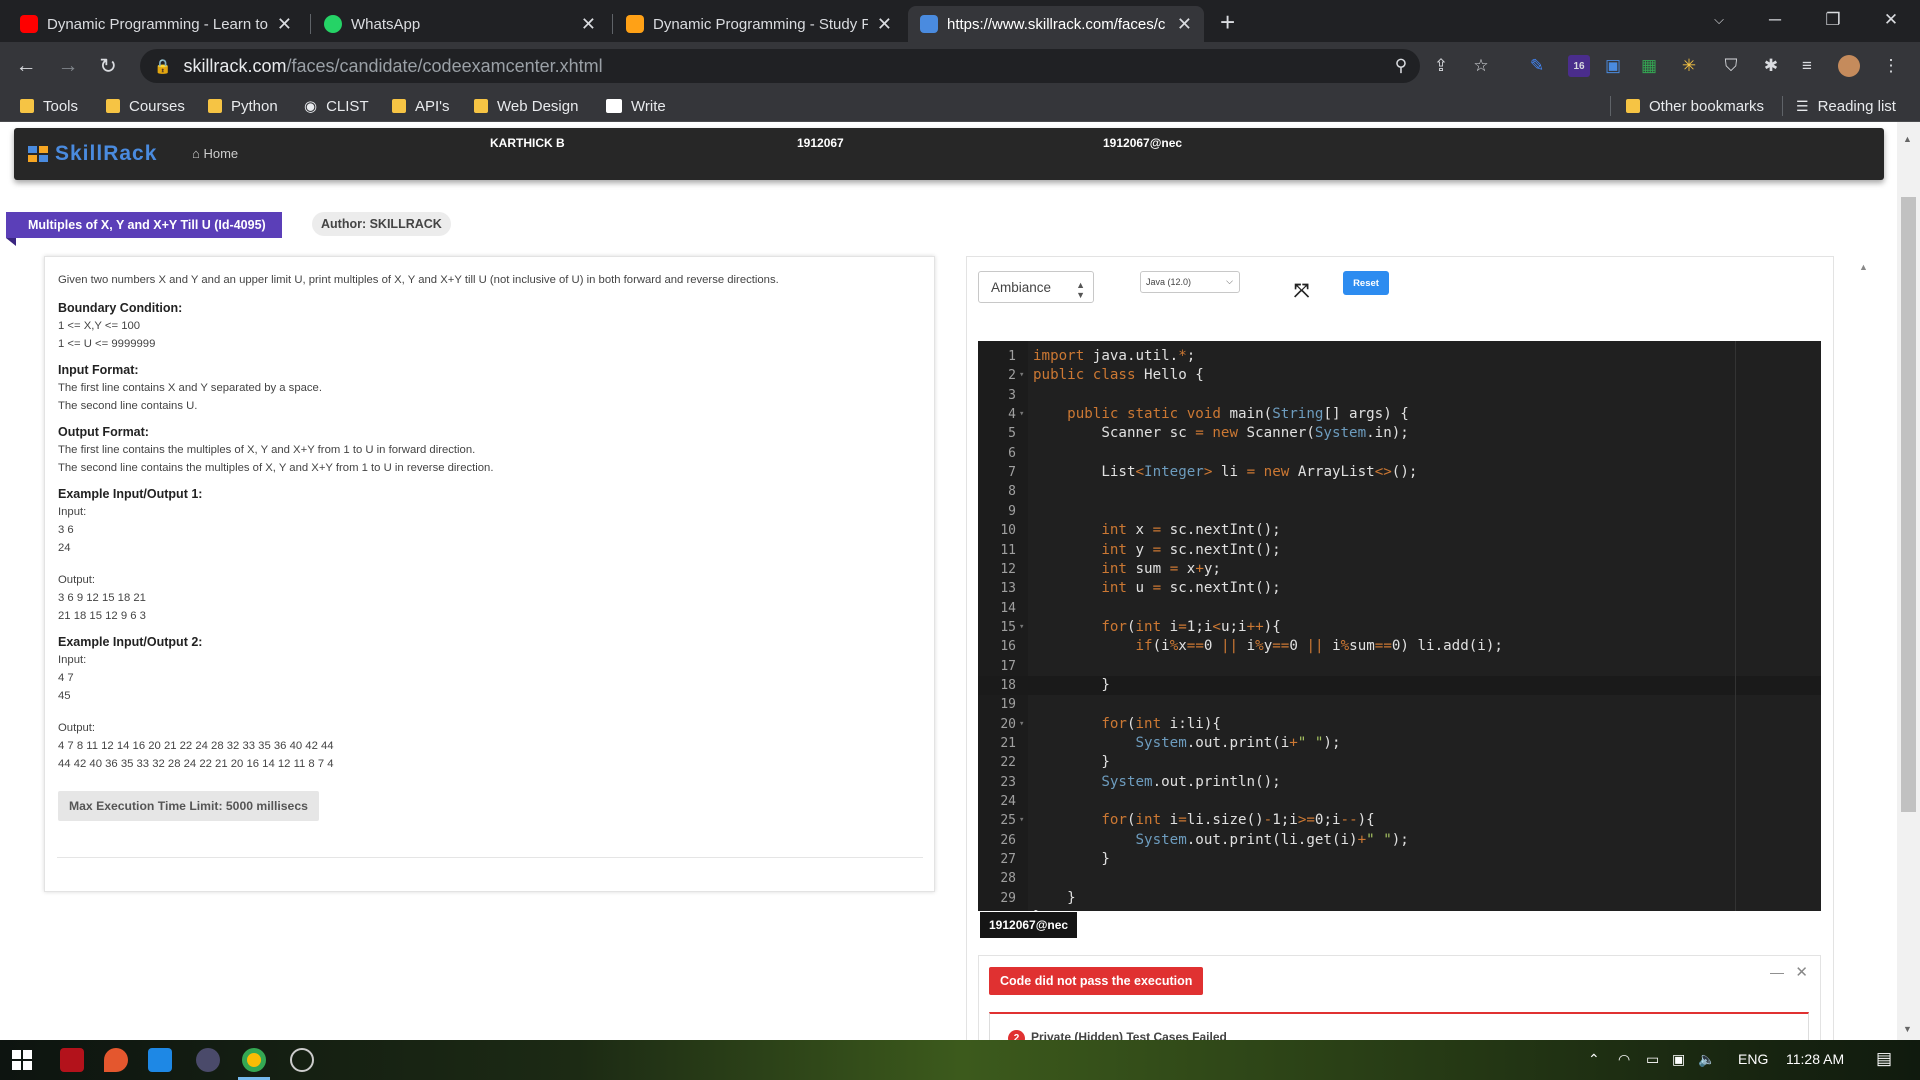 This screenshot has height=1080, width=1920. Describe the element at coordinates (1801, 972) in the screenshot. I see `close-icon: ✕` at that location.